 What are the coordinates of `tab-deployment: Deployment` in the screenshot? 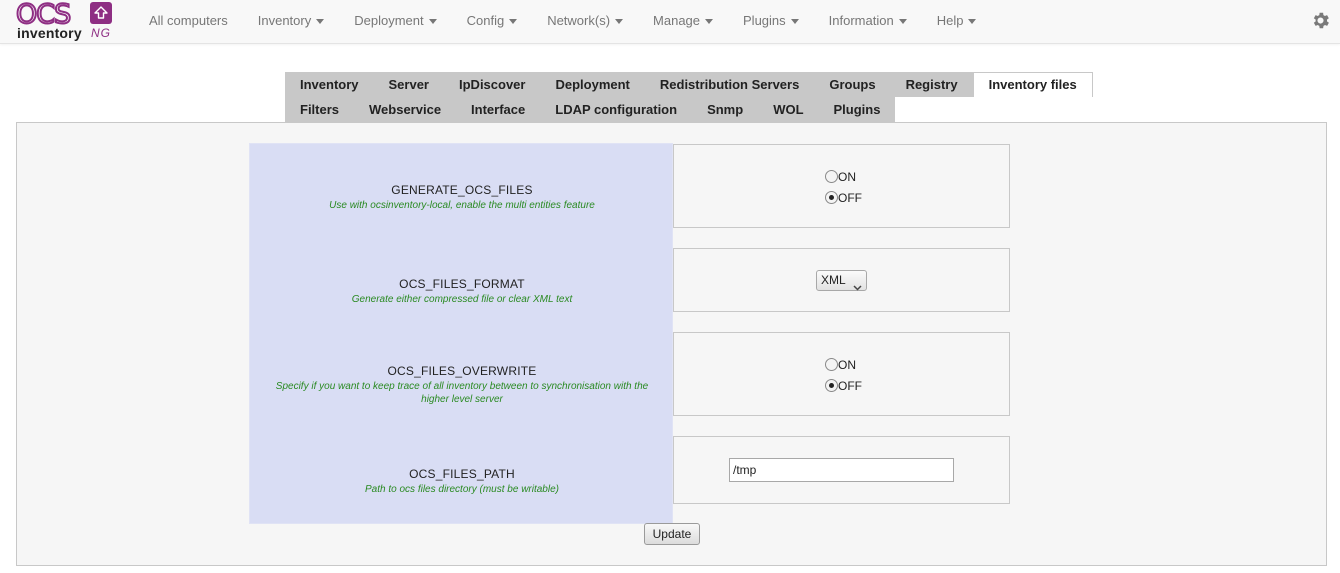 It's located at (592, 84).